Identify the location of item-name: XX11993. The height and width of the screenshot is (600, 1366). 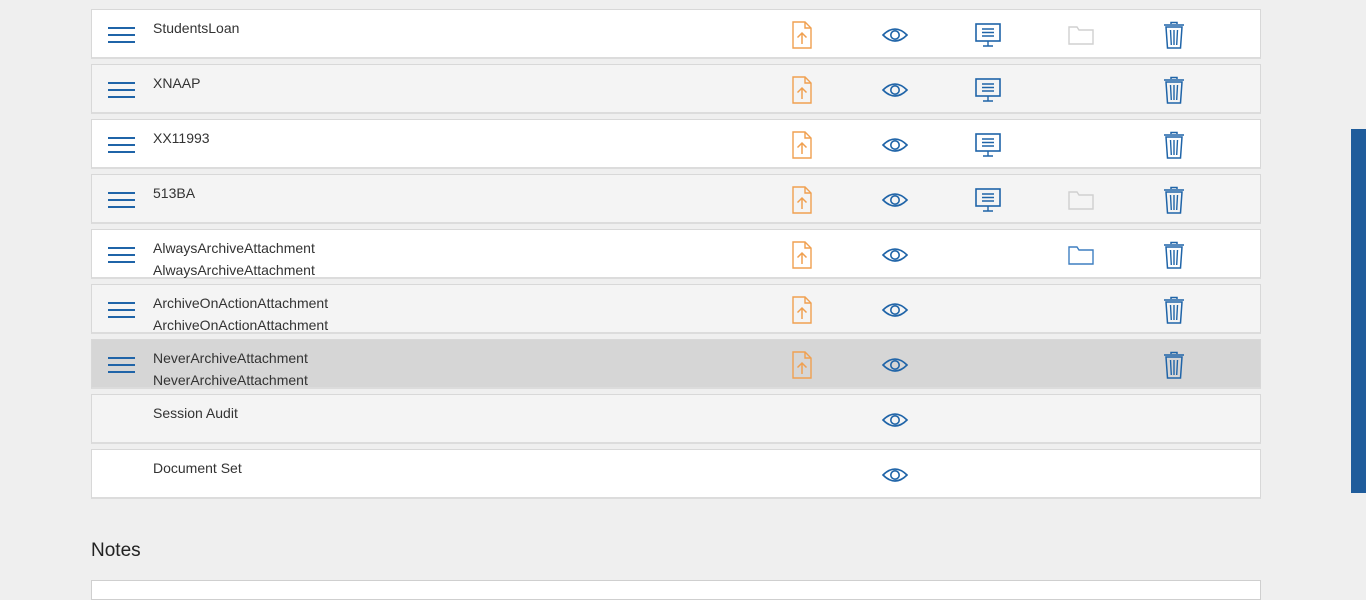
(181, 138).